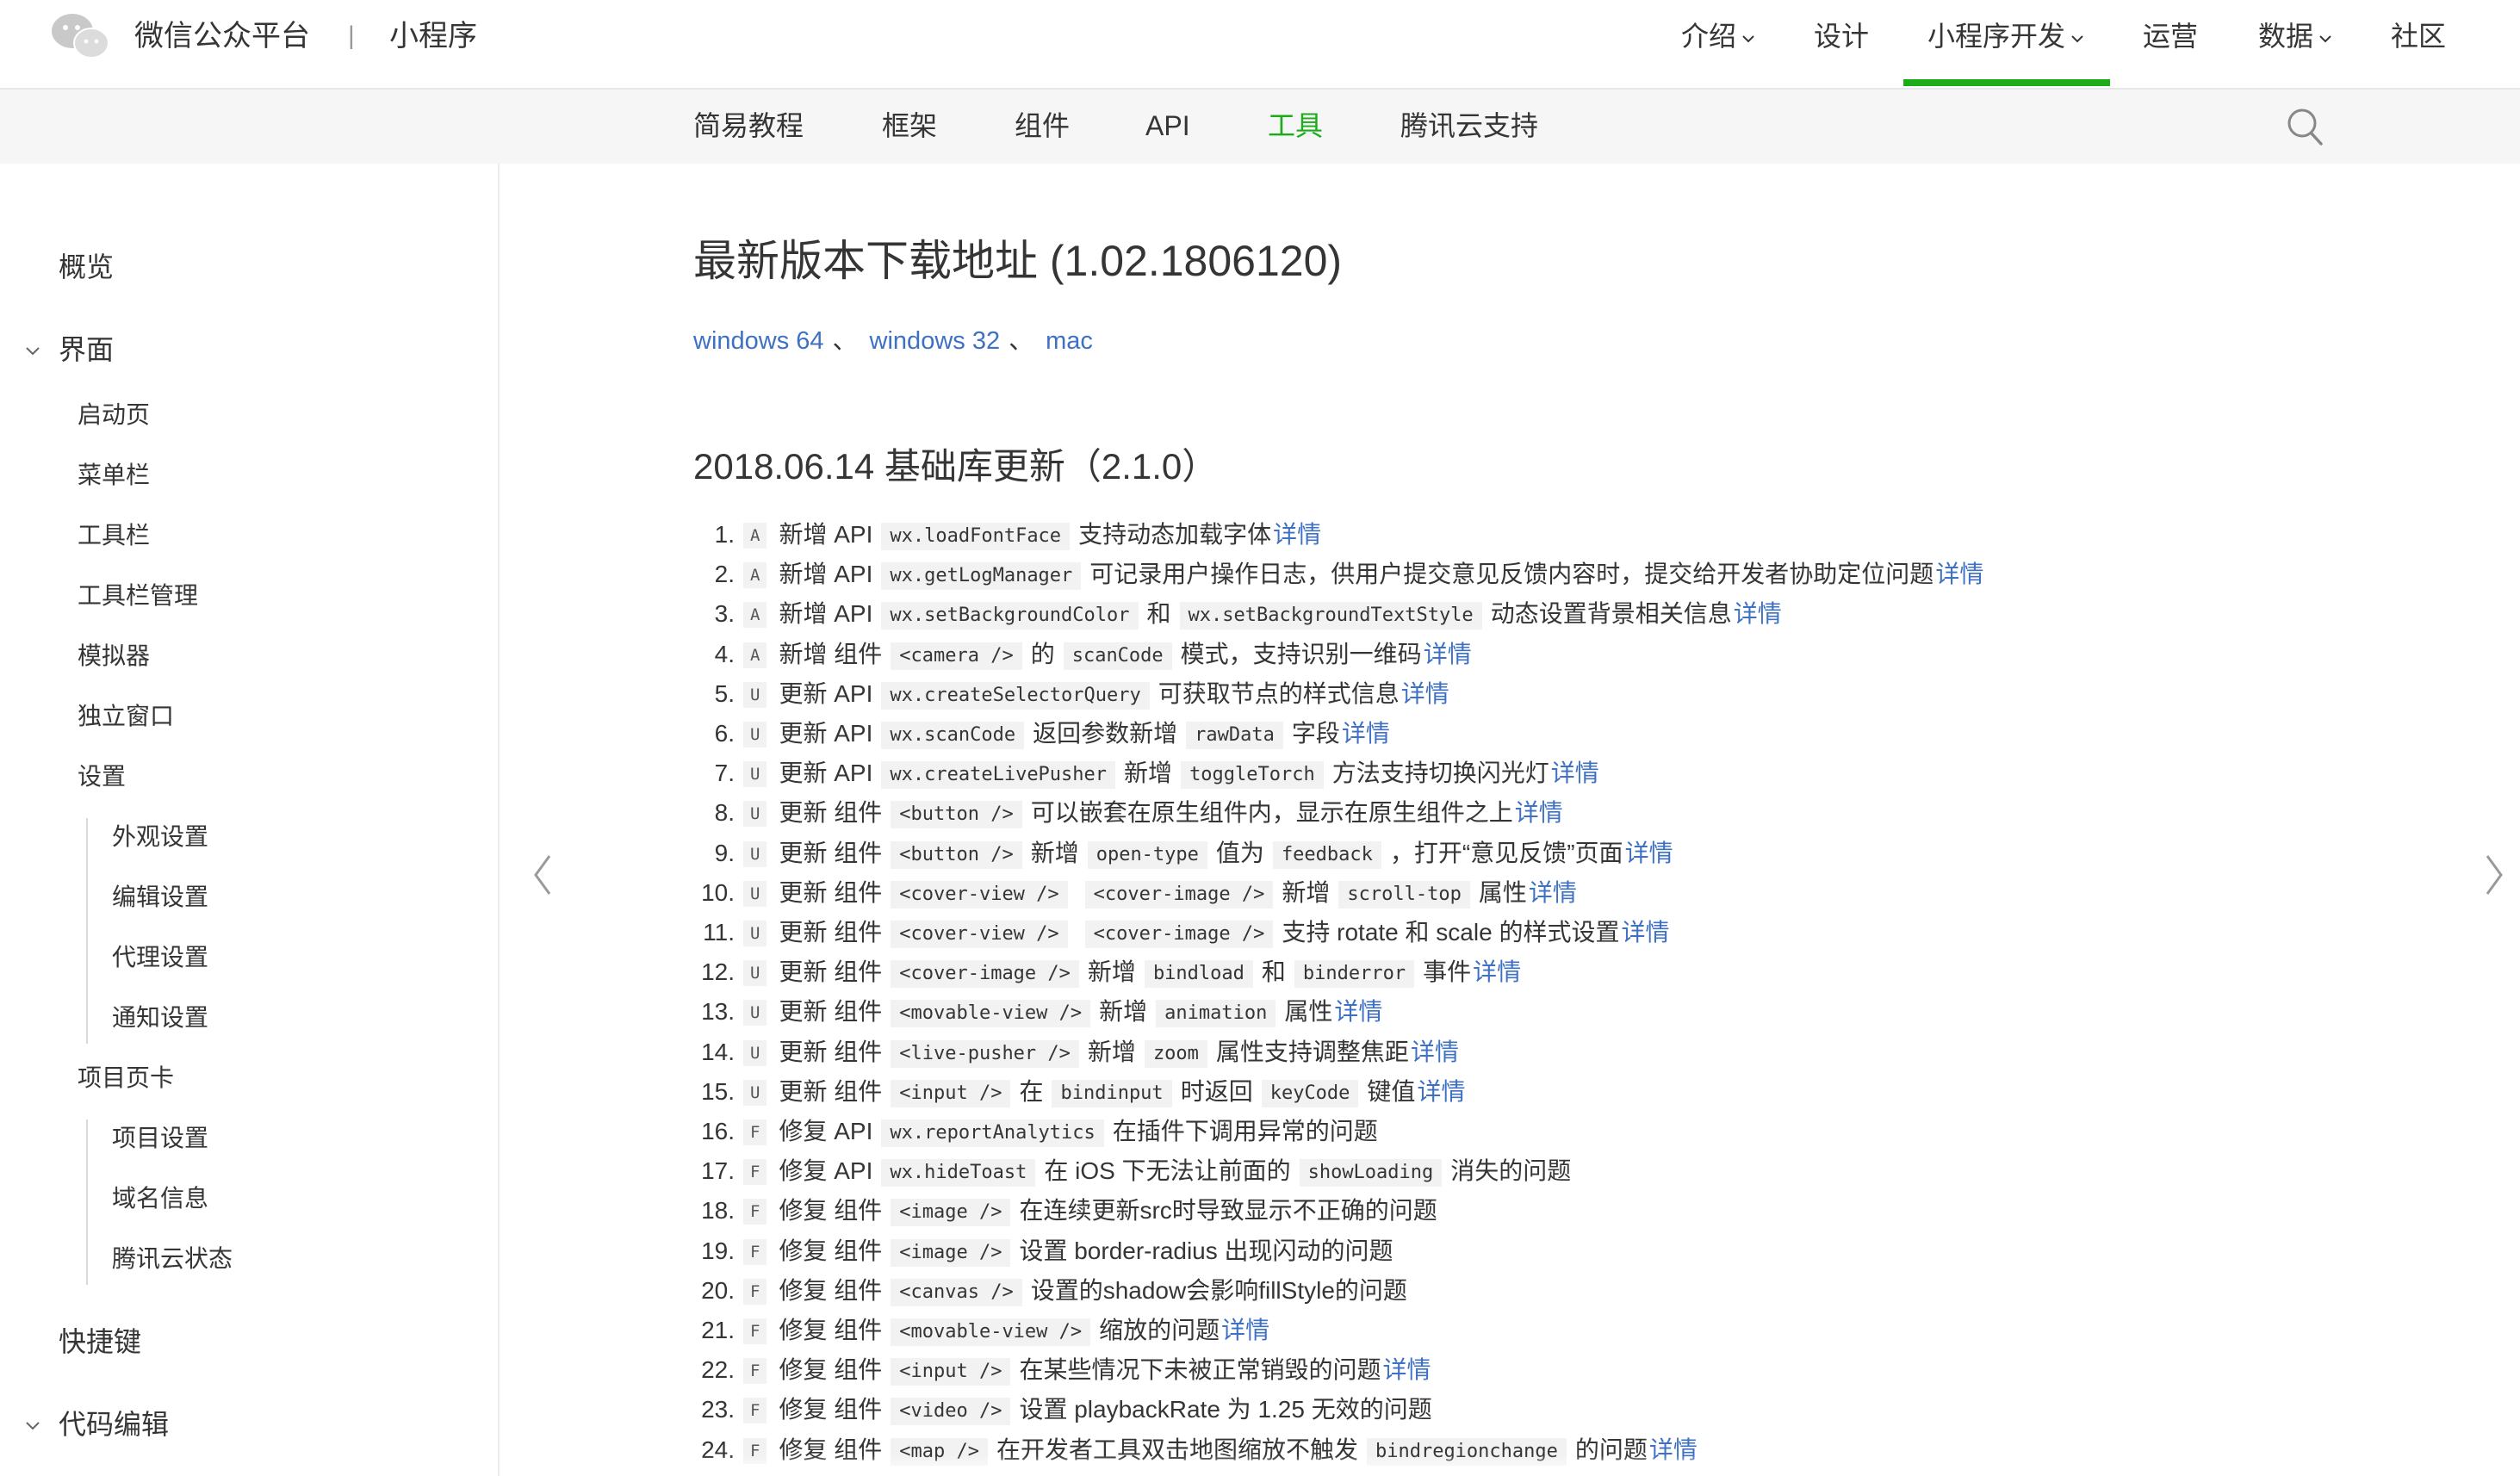 The height and width of the screenshot is (1476, 2520). What do you see at coordinates (160, 837) in the screenshot?
I see `sidebar-item-appearance: 外观设置` at bounding box center [160, 837].